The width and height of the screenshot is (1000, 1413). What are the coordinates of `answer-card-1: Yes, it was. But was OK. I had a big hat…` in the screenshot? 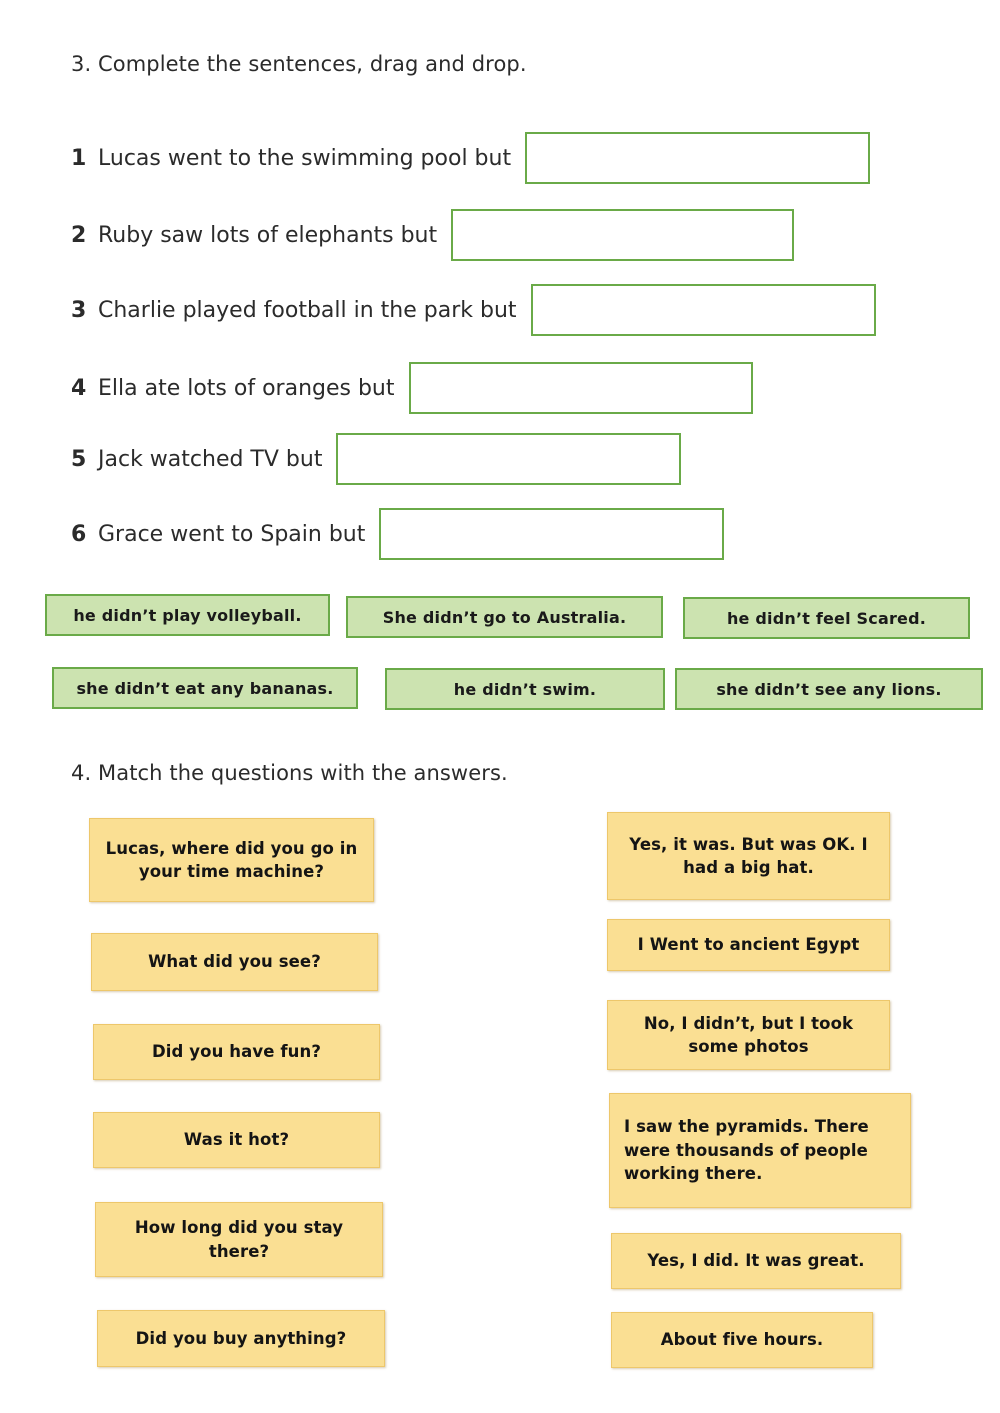 It's located at (748, 856).